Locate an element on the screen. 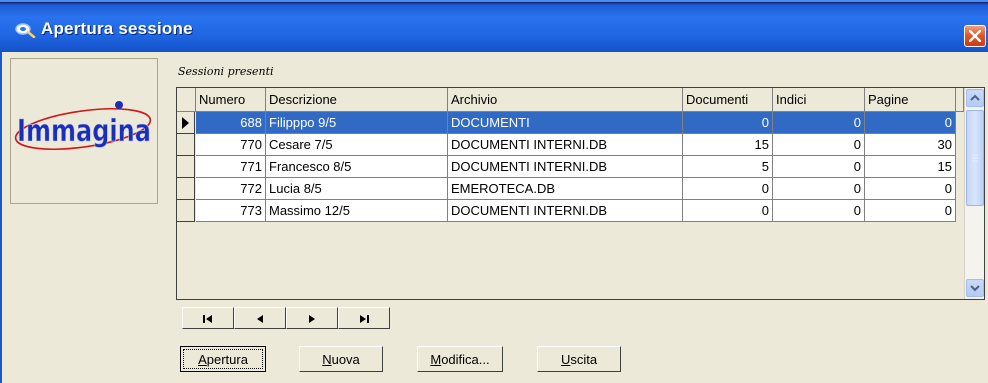 The image size is (988, 383). cell-numero: 771 is located at coordinates (231, 167).